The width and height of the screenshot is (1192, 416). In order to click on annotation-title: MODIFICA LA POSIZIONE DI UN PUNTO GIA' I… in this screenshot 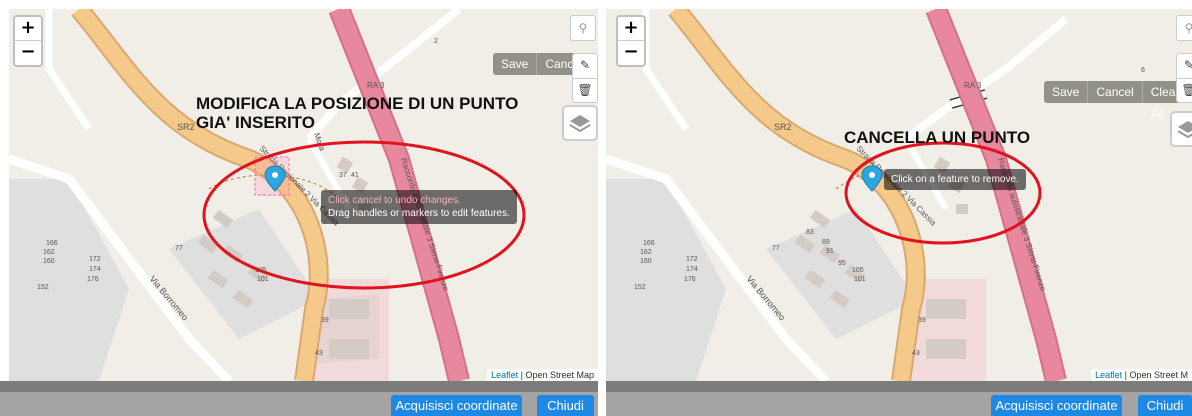, I will do `click(357, 113)`.